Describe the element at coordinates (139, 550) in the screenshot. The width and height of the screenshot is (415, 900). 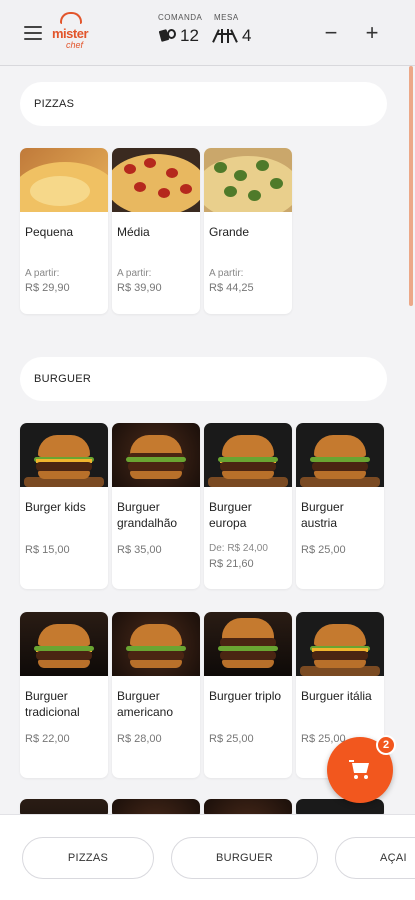
I see `product-price: R$ 35,00` at that location.